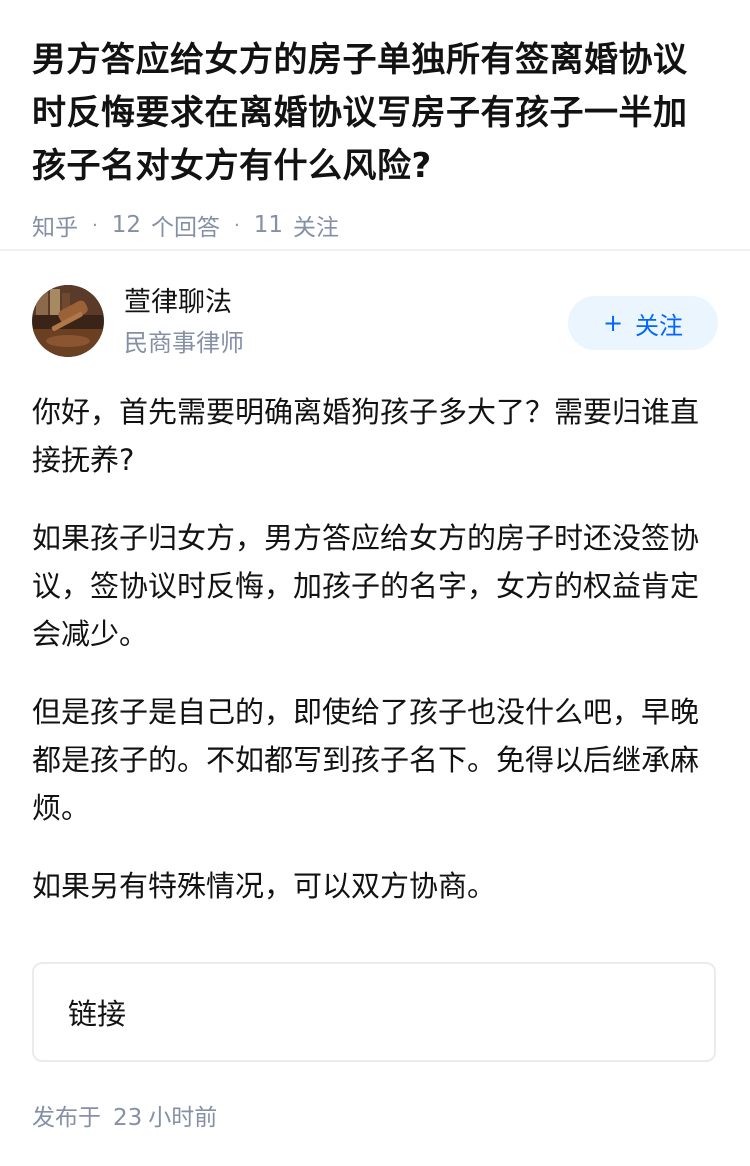  I want to click on answer-paragraph: 如果另有特殊情况，可以双方协商。, so click(264, 886).